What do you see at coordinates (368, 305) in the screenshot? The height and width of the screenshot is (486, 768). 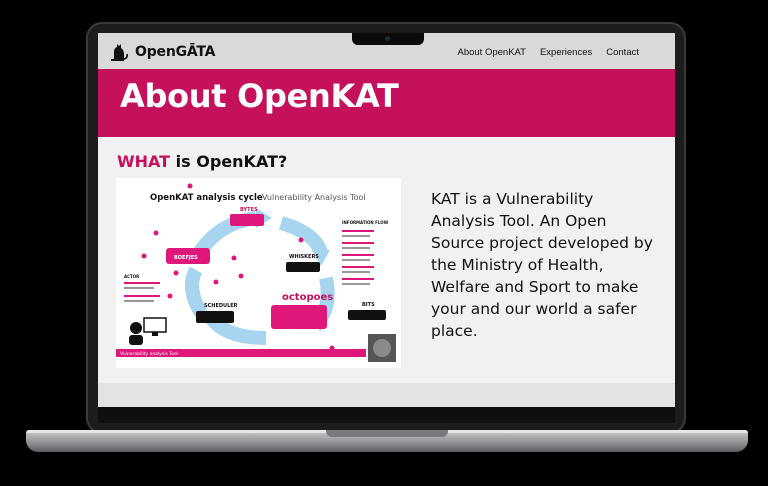 I see `node-bits-label: BITS` at bounding box center [368, 305].